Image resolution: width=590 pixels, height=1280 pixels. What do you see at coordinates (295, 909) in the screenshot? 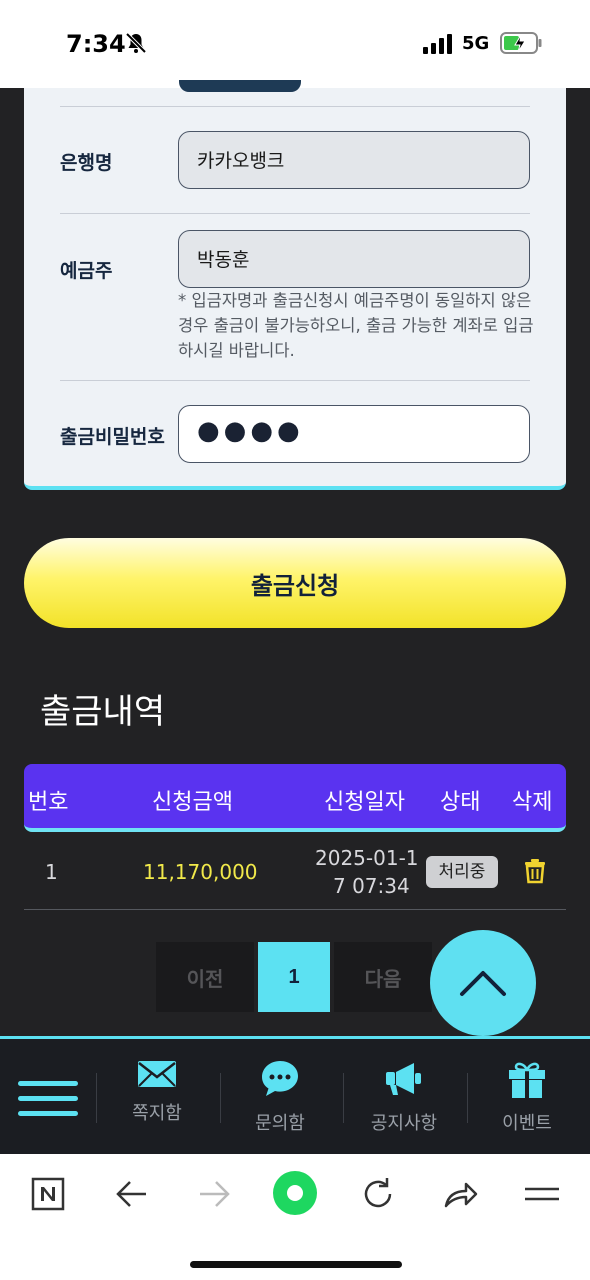
I see `table-row-divider` at bounding box center [295, 909].